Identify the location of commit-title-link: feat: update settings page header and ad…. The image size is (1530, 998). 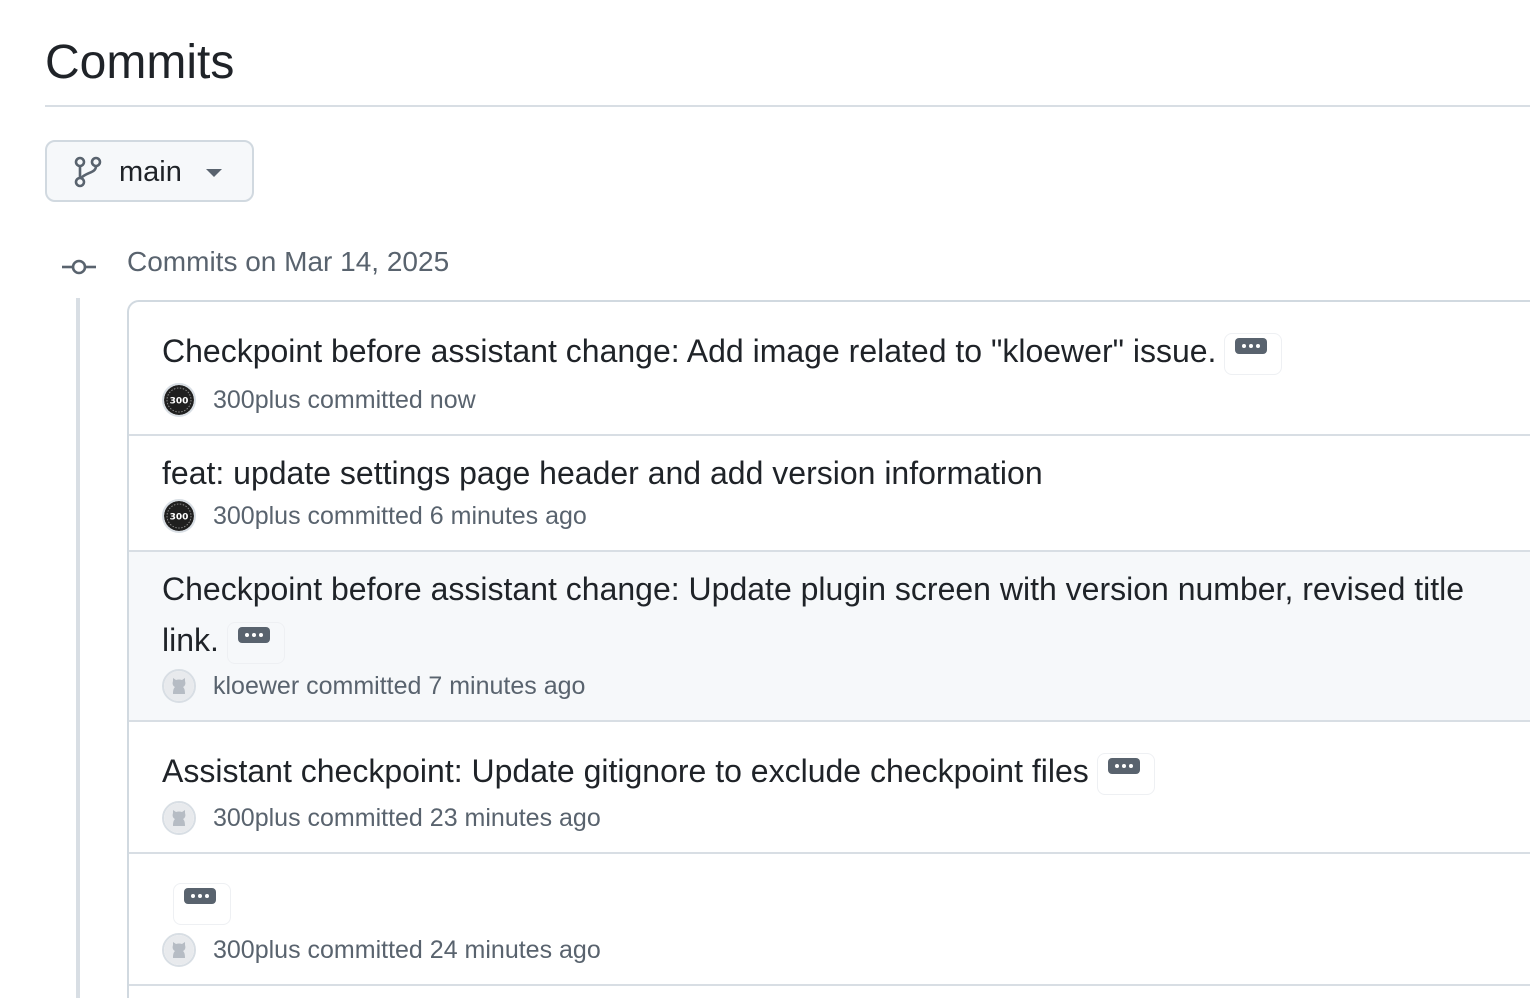
(602, 473).